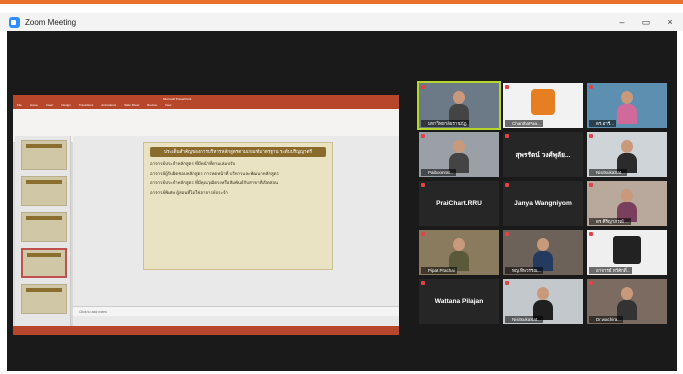 The image size is (683, 374). Describe the element at coordinates (51, 22) in the screenshot. I see `window-title: Zoom Meeting` at that location.